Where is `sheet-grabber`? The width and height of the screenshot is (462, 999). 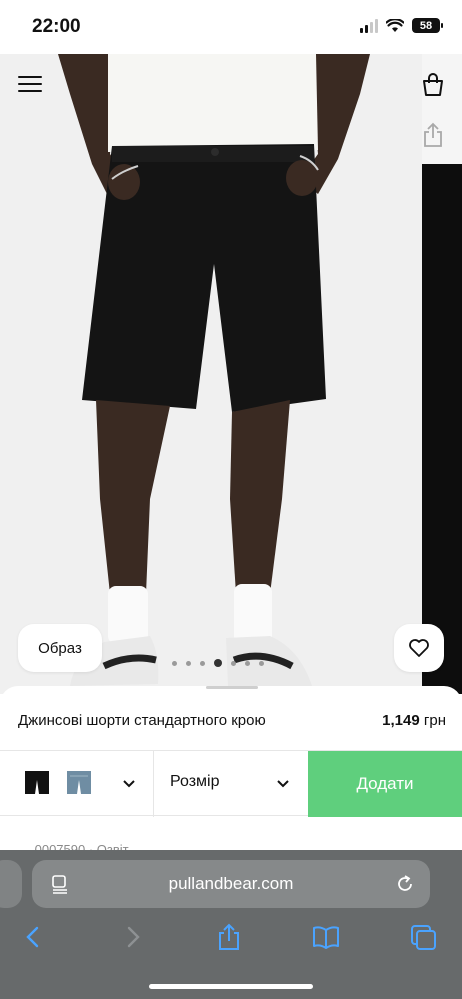
sheet-grabber is located at coordinates (232, 687).